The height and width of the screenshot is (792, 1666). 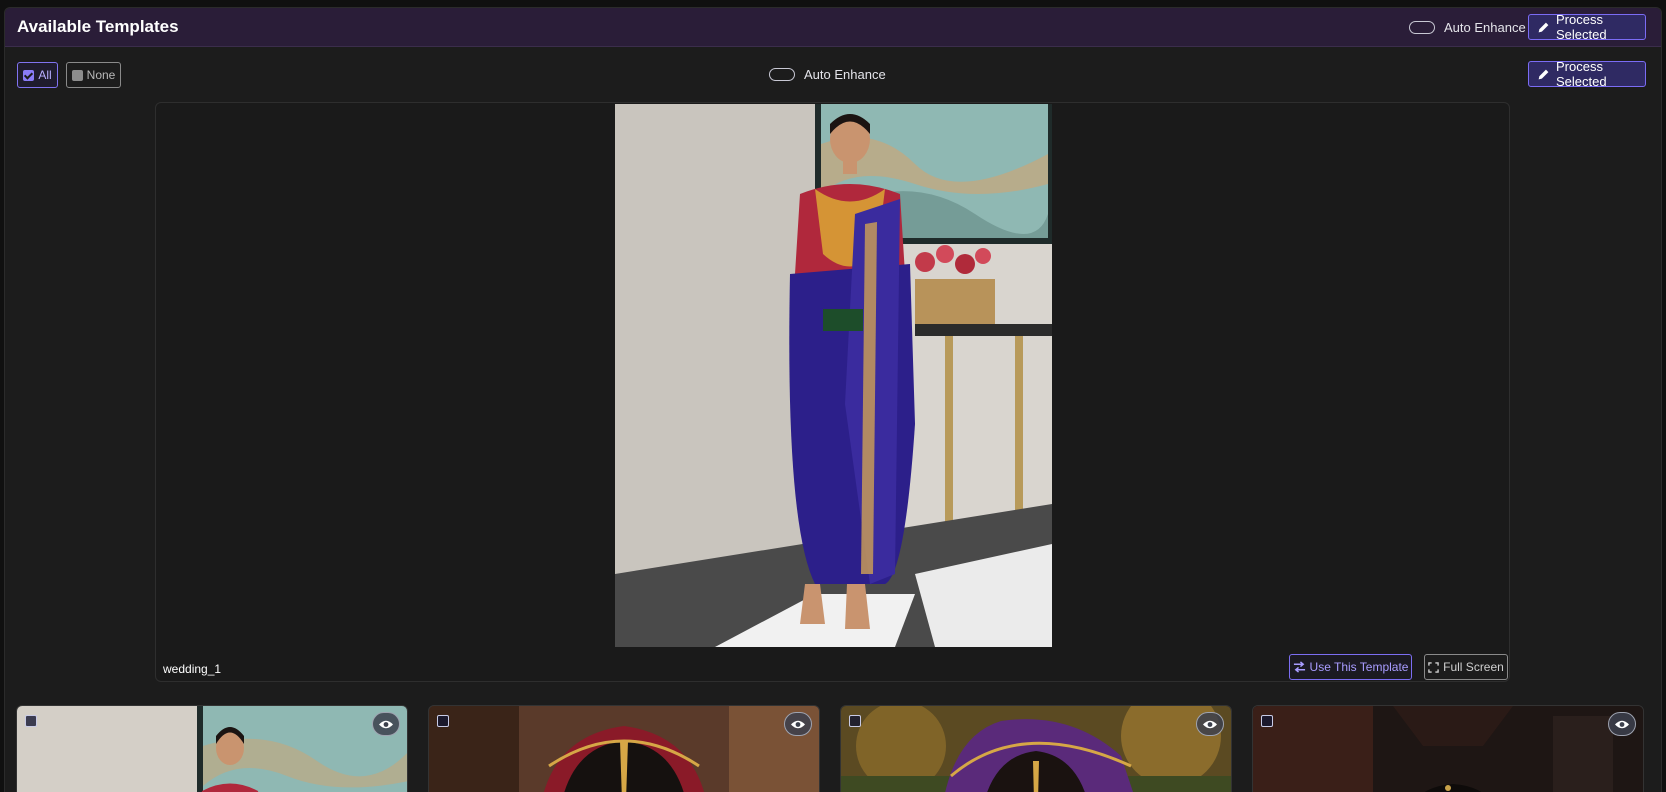 What do you see at coordinates (45, 75) in the screenshot?
I see `select-all-label: All` at bounding box center [45, 75].